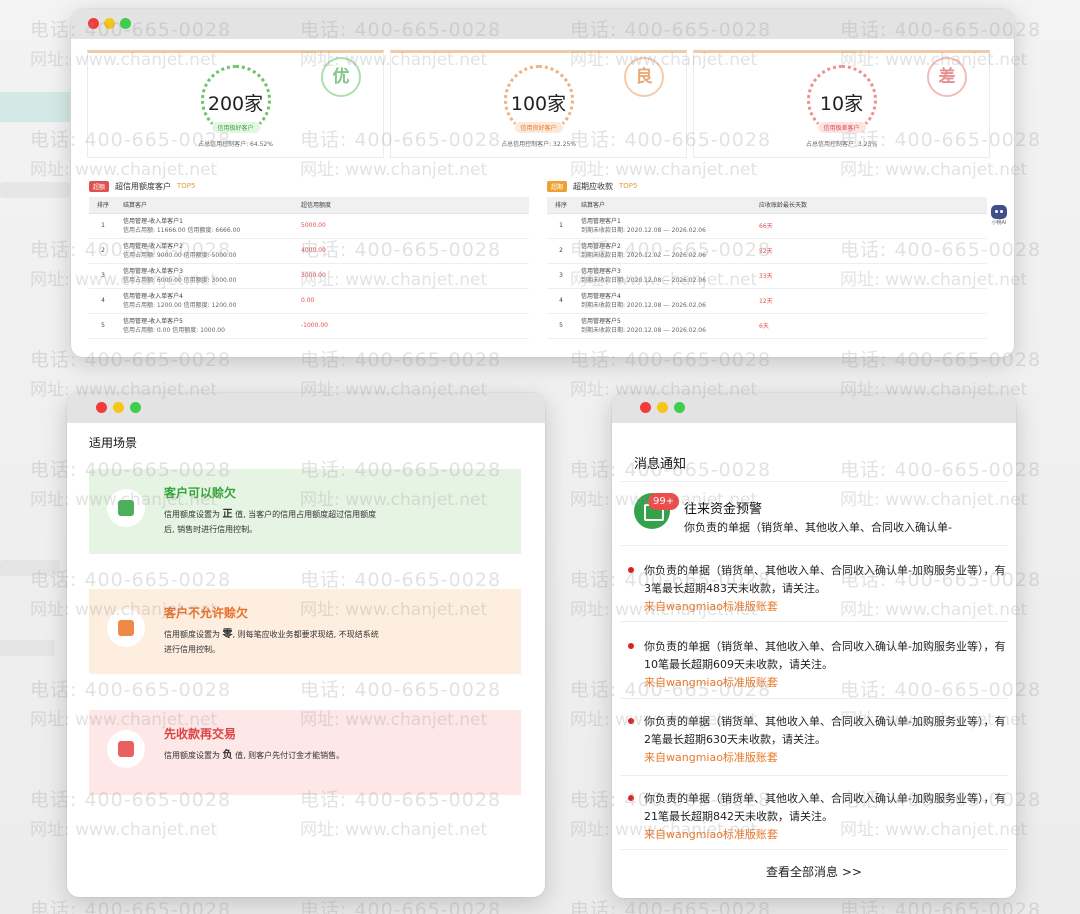  Describe the element at coordinates (153, 246) in the screenshot. I see `customer-name: 信用管理-收入单客户2` at that location.